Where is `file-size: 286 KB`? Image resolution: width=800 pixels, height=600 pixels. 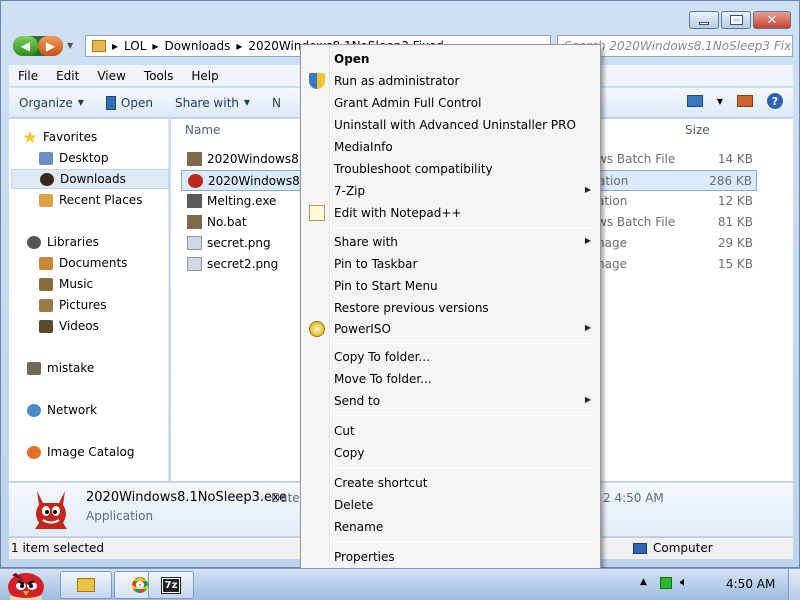
file-size: 286 KB is located at coordinates (730, 181).